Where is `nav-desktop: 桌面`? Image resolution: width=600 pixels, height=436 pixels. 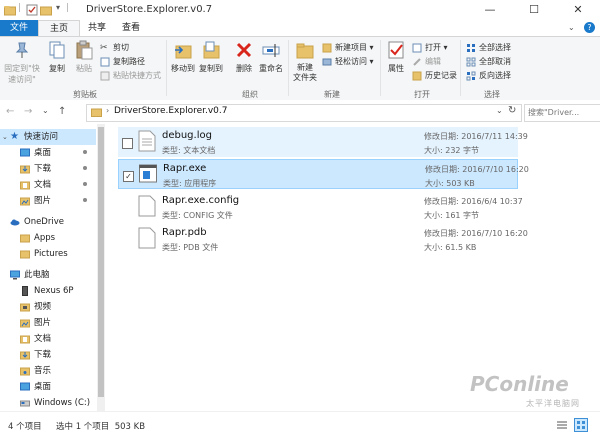 nav-desktop: 桌面 is located at coordinates (58, 153).